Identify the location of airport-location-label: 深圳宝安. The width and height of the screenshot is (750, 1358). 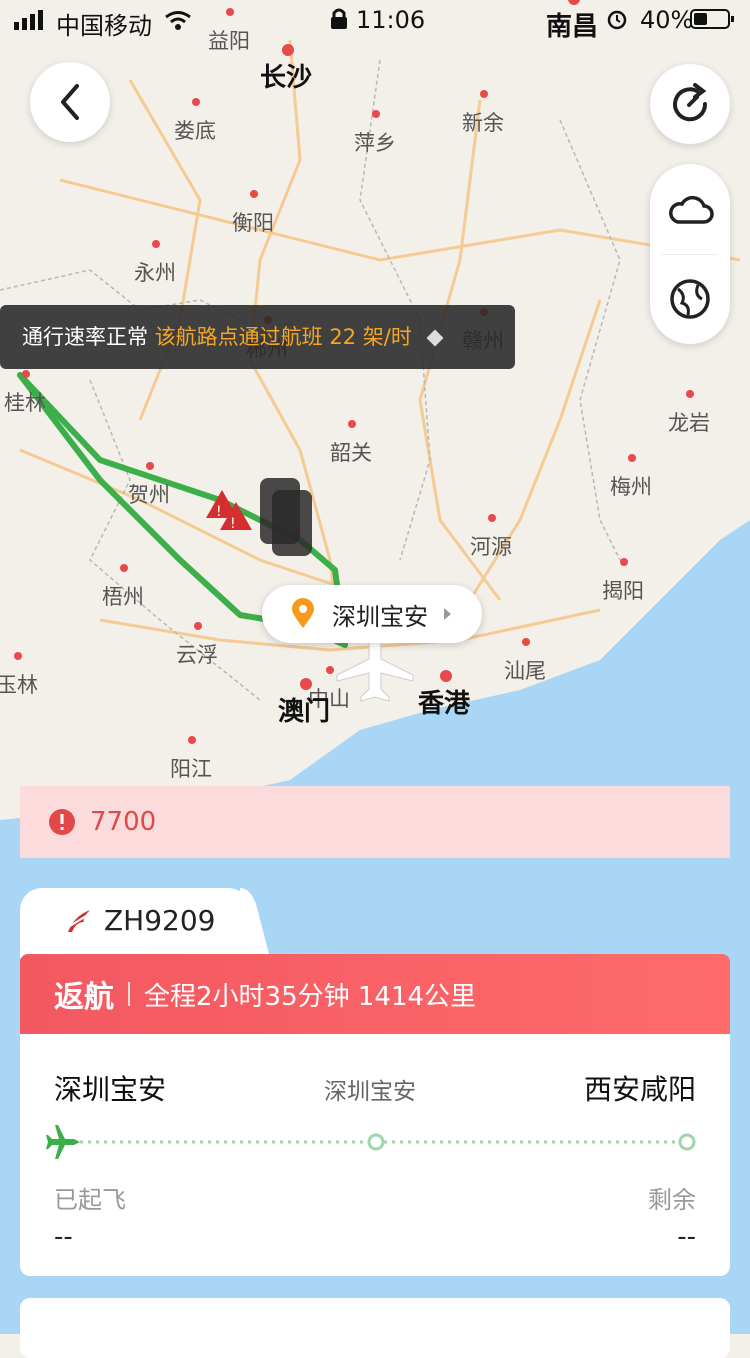
(380, 616).